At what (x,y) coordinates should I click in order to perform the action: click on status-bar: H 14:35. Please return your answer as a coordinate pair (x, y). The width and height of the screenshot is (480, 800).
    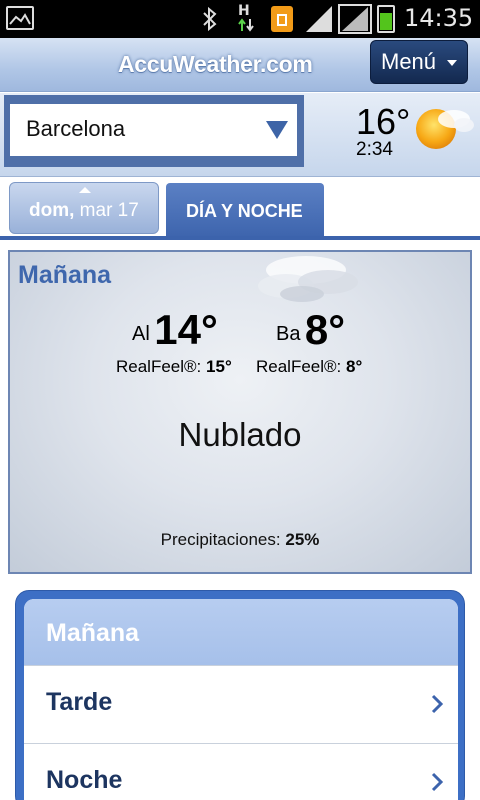
    Looking at the image, I should click on (240, 19).